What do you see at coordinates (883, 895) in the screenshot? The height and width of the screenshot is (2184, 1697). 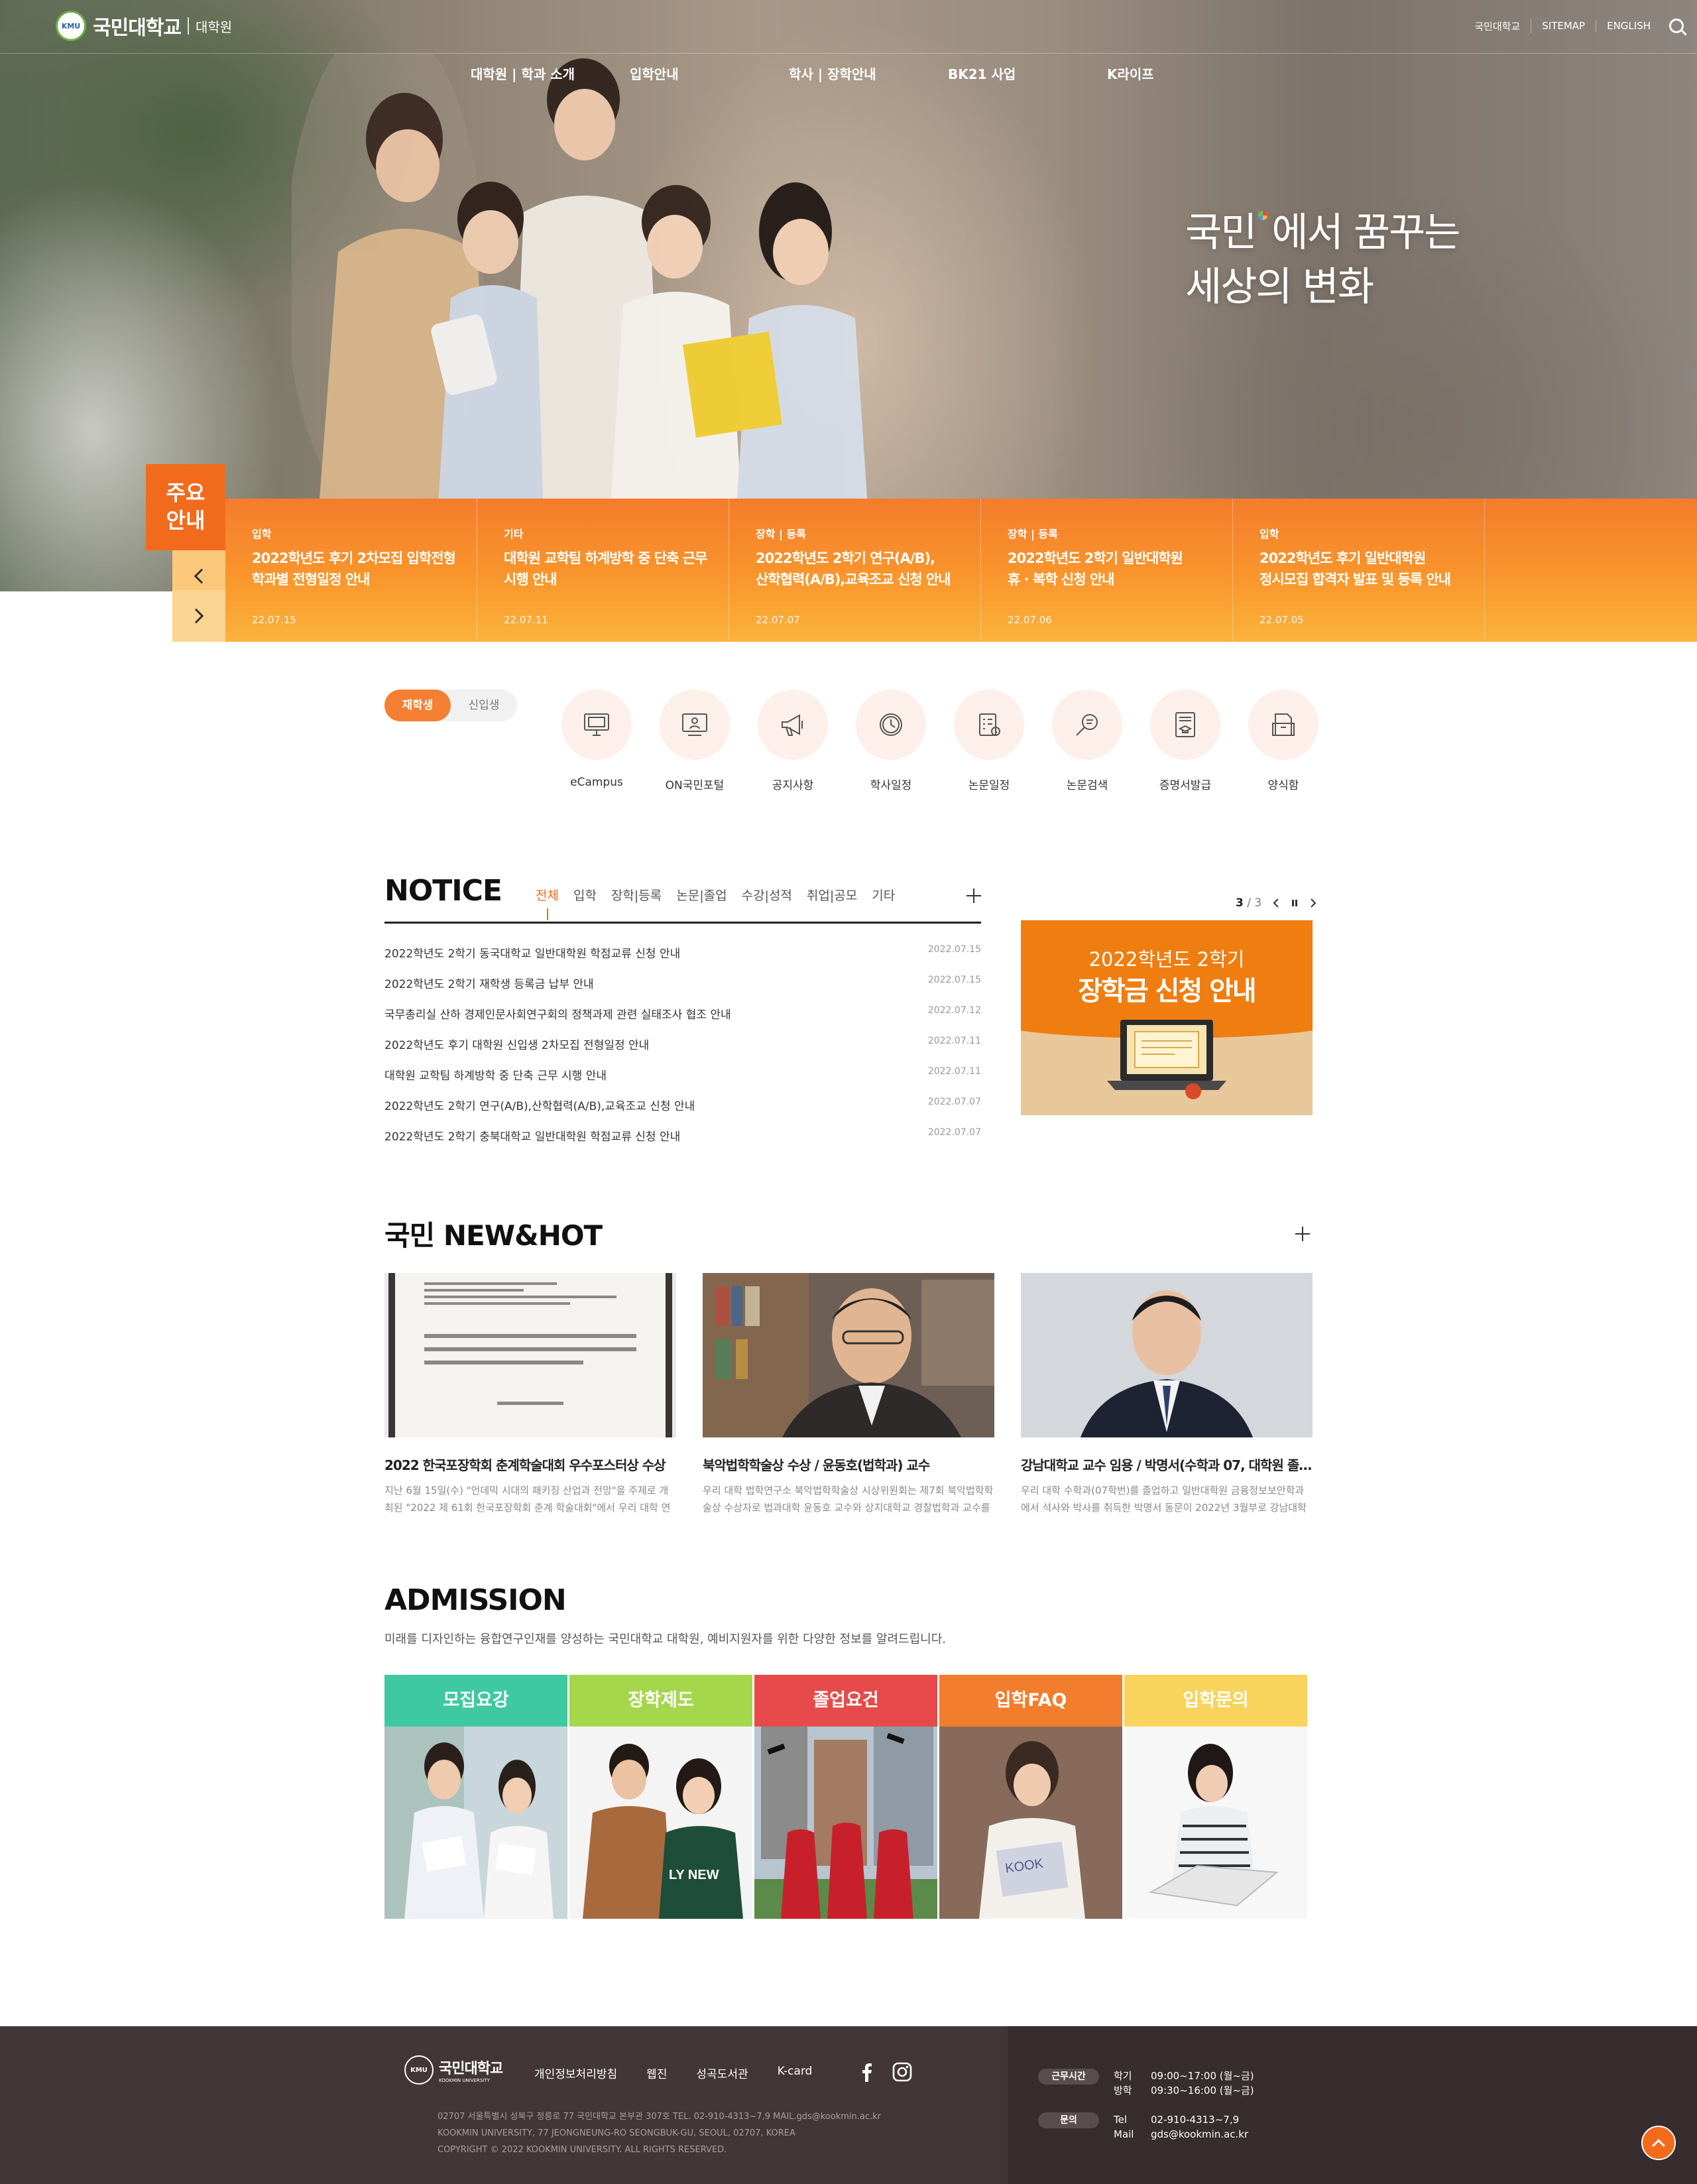 I see `tab-etc: 기타` at bounding box center [883, 895].